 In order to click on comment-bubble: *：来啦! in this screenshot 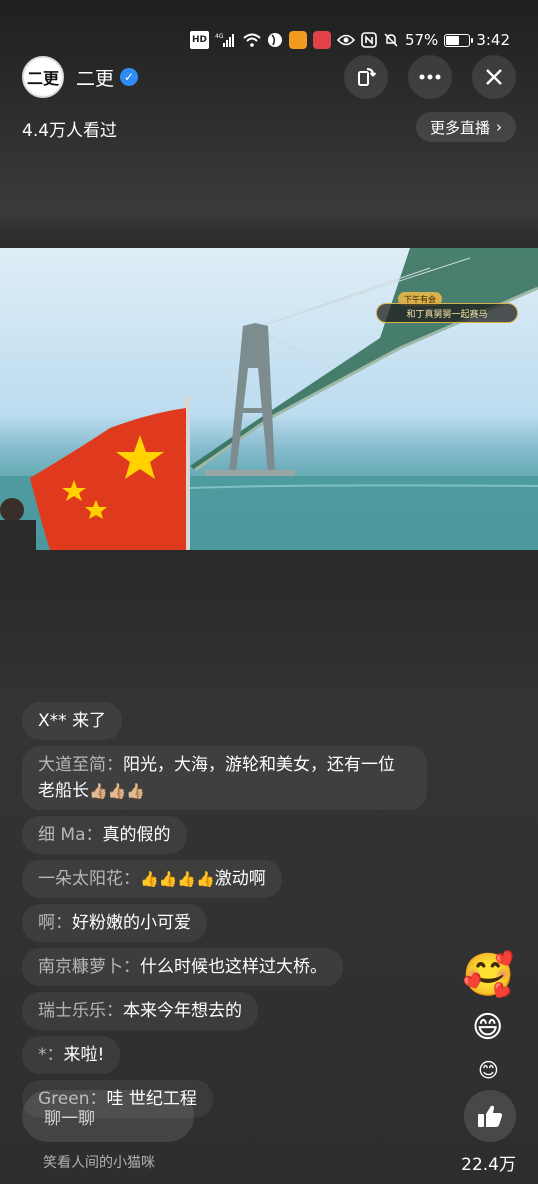, I will do `click(71, 1055)`.